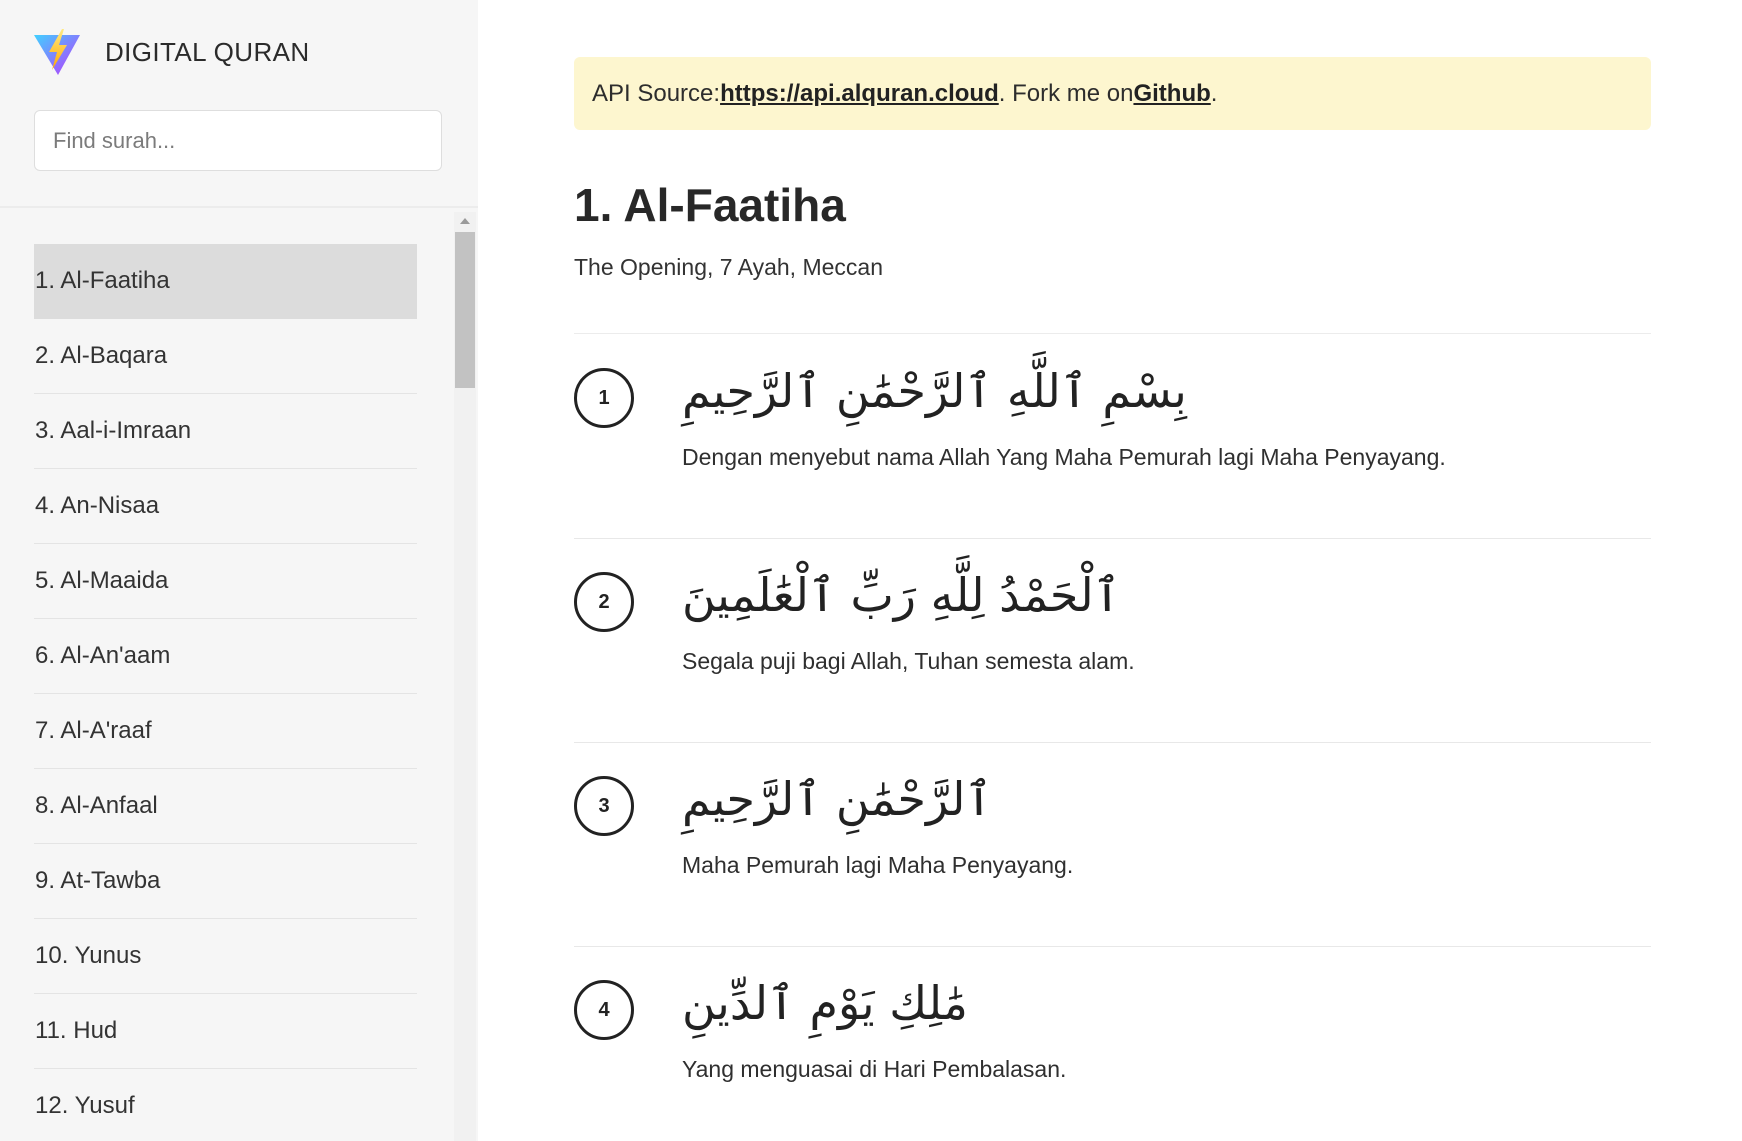 The height and width of the screenshot is (1141, 1742). Describe the element at coordinates (225, 506) in the screenshot. I see `sidebar-item-an-nisaa: 4. An-Nisaa` at that location.